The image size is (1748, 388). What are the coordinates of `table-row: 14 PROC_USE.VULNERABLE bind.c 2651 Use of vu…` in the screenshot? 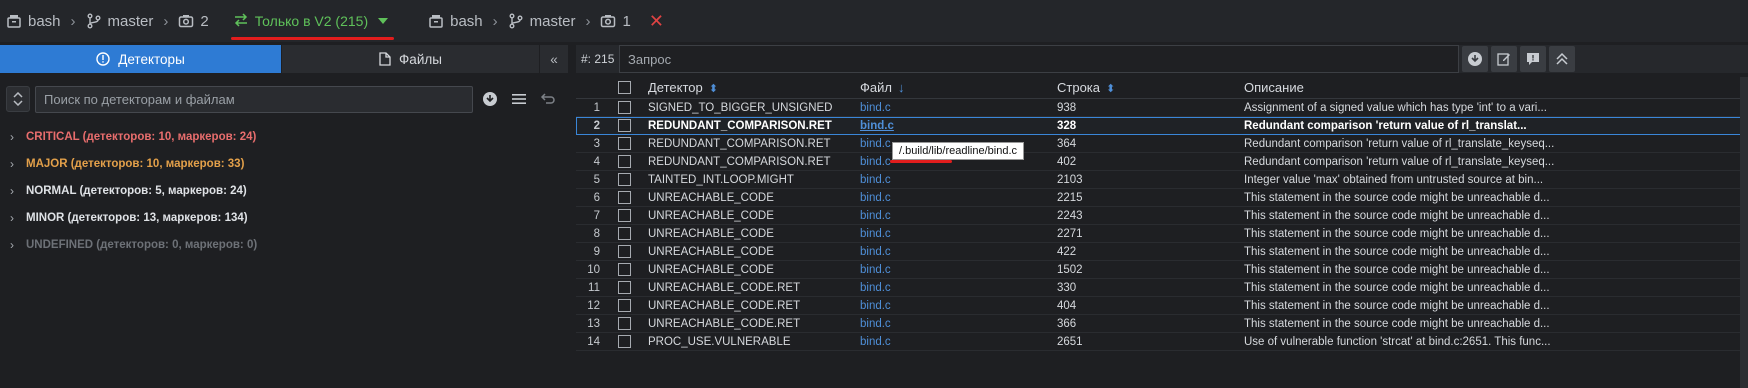 It's located at (1162, 342).